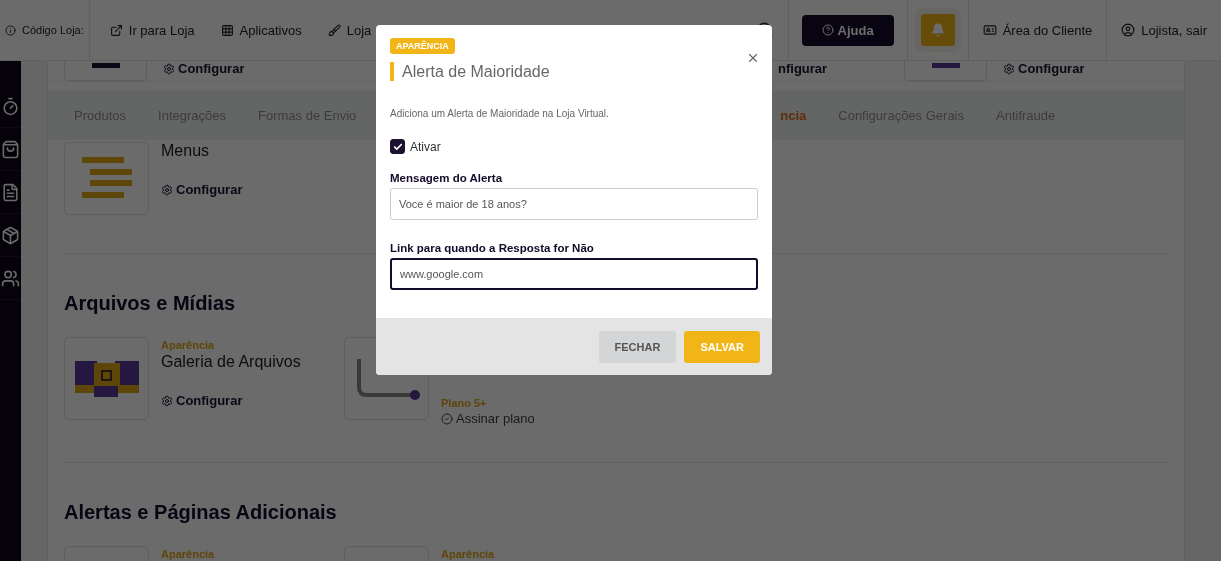  What do you see at coordinates (989, 30) in the screenshot?
I see `id-card-icon` at bounding box center [989, 30].